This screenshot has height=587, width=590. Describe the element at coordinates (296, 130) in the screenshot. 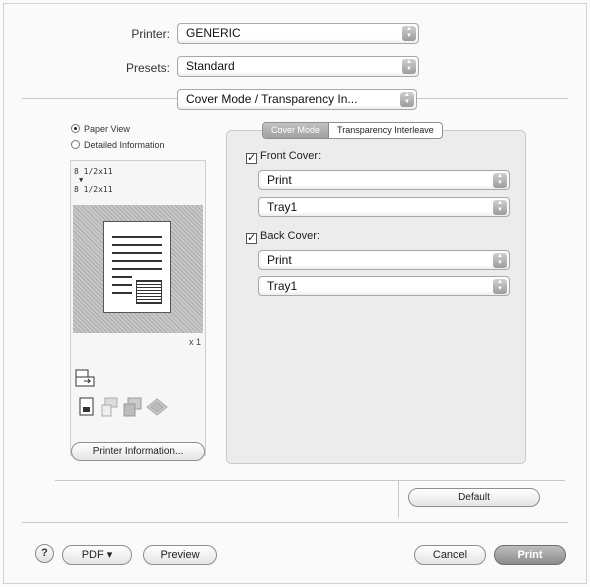

I see `tab-cover-mode: Cover Mode` at that location.